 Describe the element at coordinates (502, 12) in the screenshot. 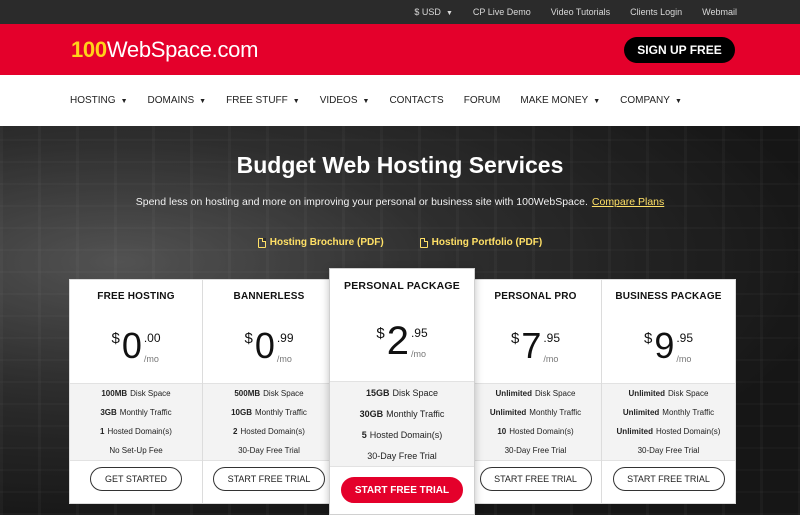

I see `link-cp-live-demo: CP Live Demo` at that location.